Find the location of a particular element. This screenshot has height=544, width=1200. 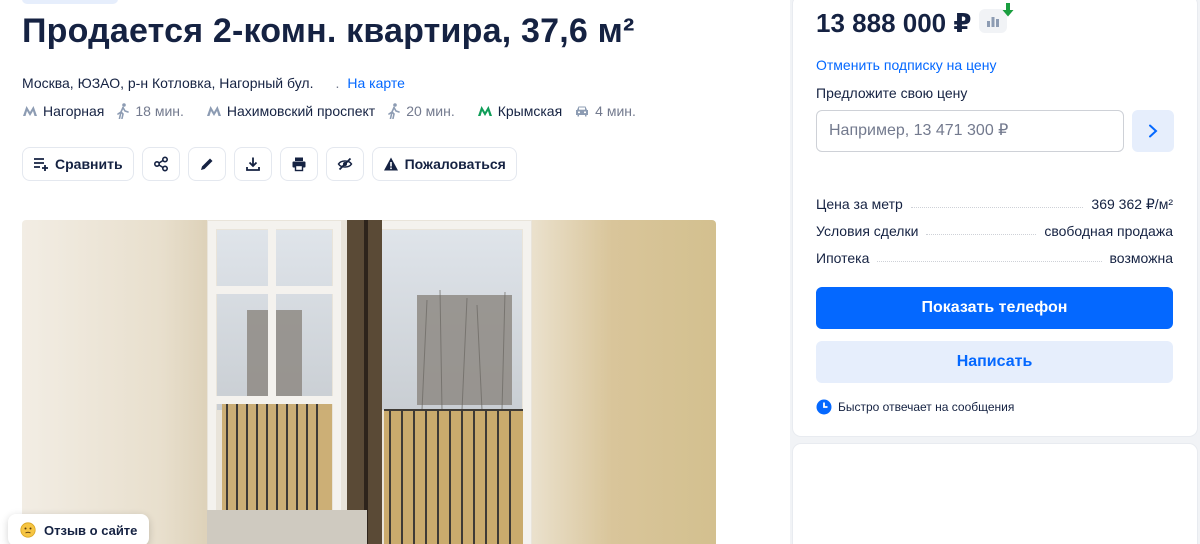

hide-button is located at coordinates (344, 164).